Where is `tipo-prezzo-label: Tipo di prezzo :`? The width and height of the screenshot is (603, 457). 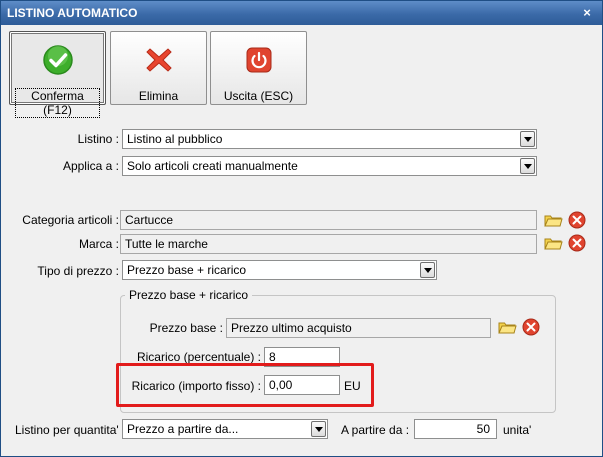 tipo-prezzo-label: Tipo di prezzo : is located at coordinates (78, 271).